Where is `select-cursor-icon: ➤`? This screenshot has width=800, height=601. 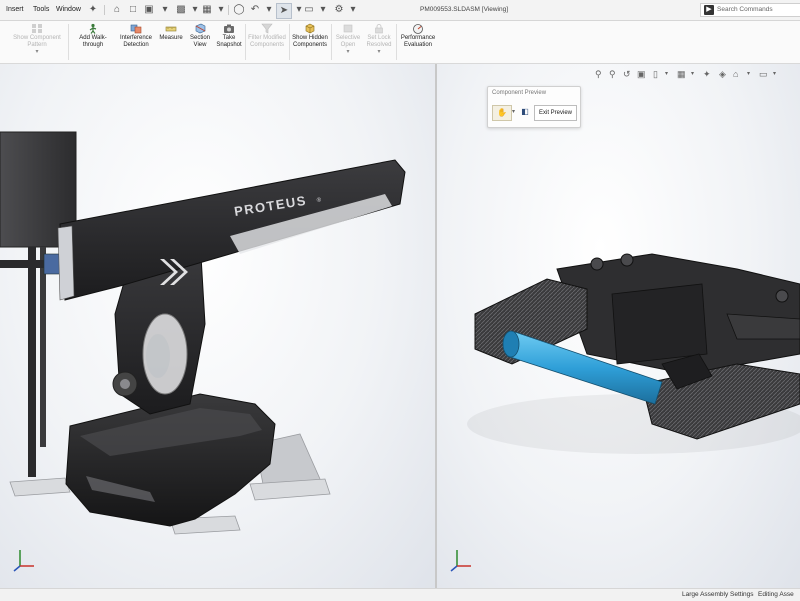
select-cursor-icon: ➤ is located at coordinates (284, 11).